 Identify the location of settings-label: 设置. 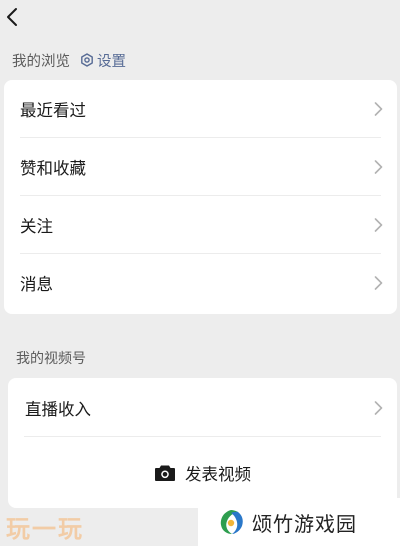
(111, 61).